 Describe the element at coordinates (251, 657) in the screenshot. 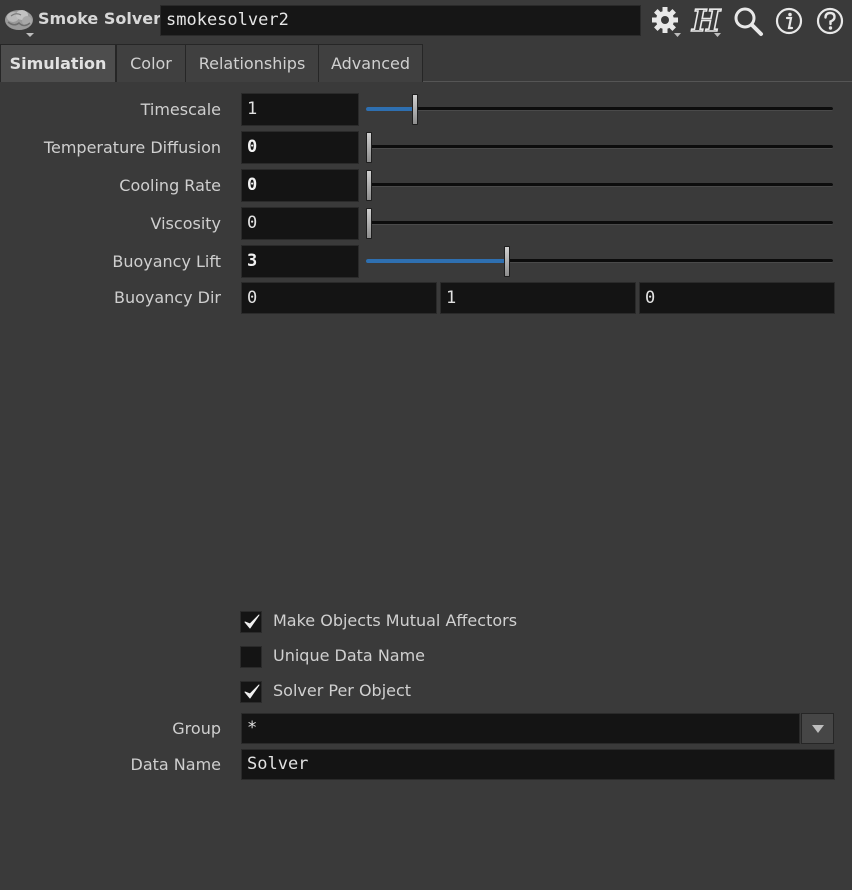

I see `unique-data-name-checkbox` at that location.